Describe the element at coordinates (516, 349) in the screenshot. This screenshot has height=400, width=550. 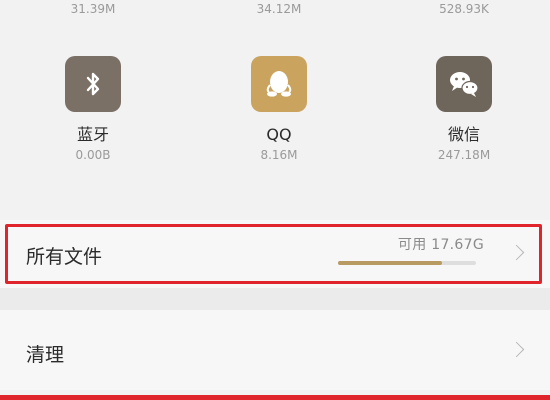
I see `chevron-right-icon` at that location.